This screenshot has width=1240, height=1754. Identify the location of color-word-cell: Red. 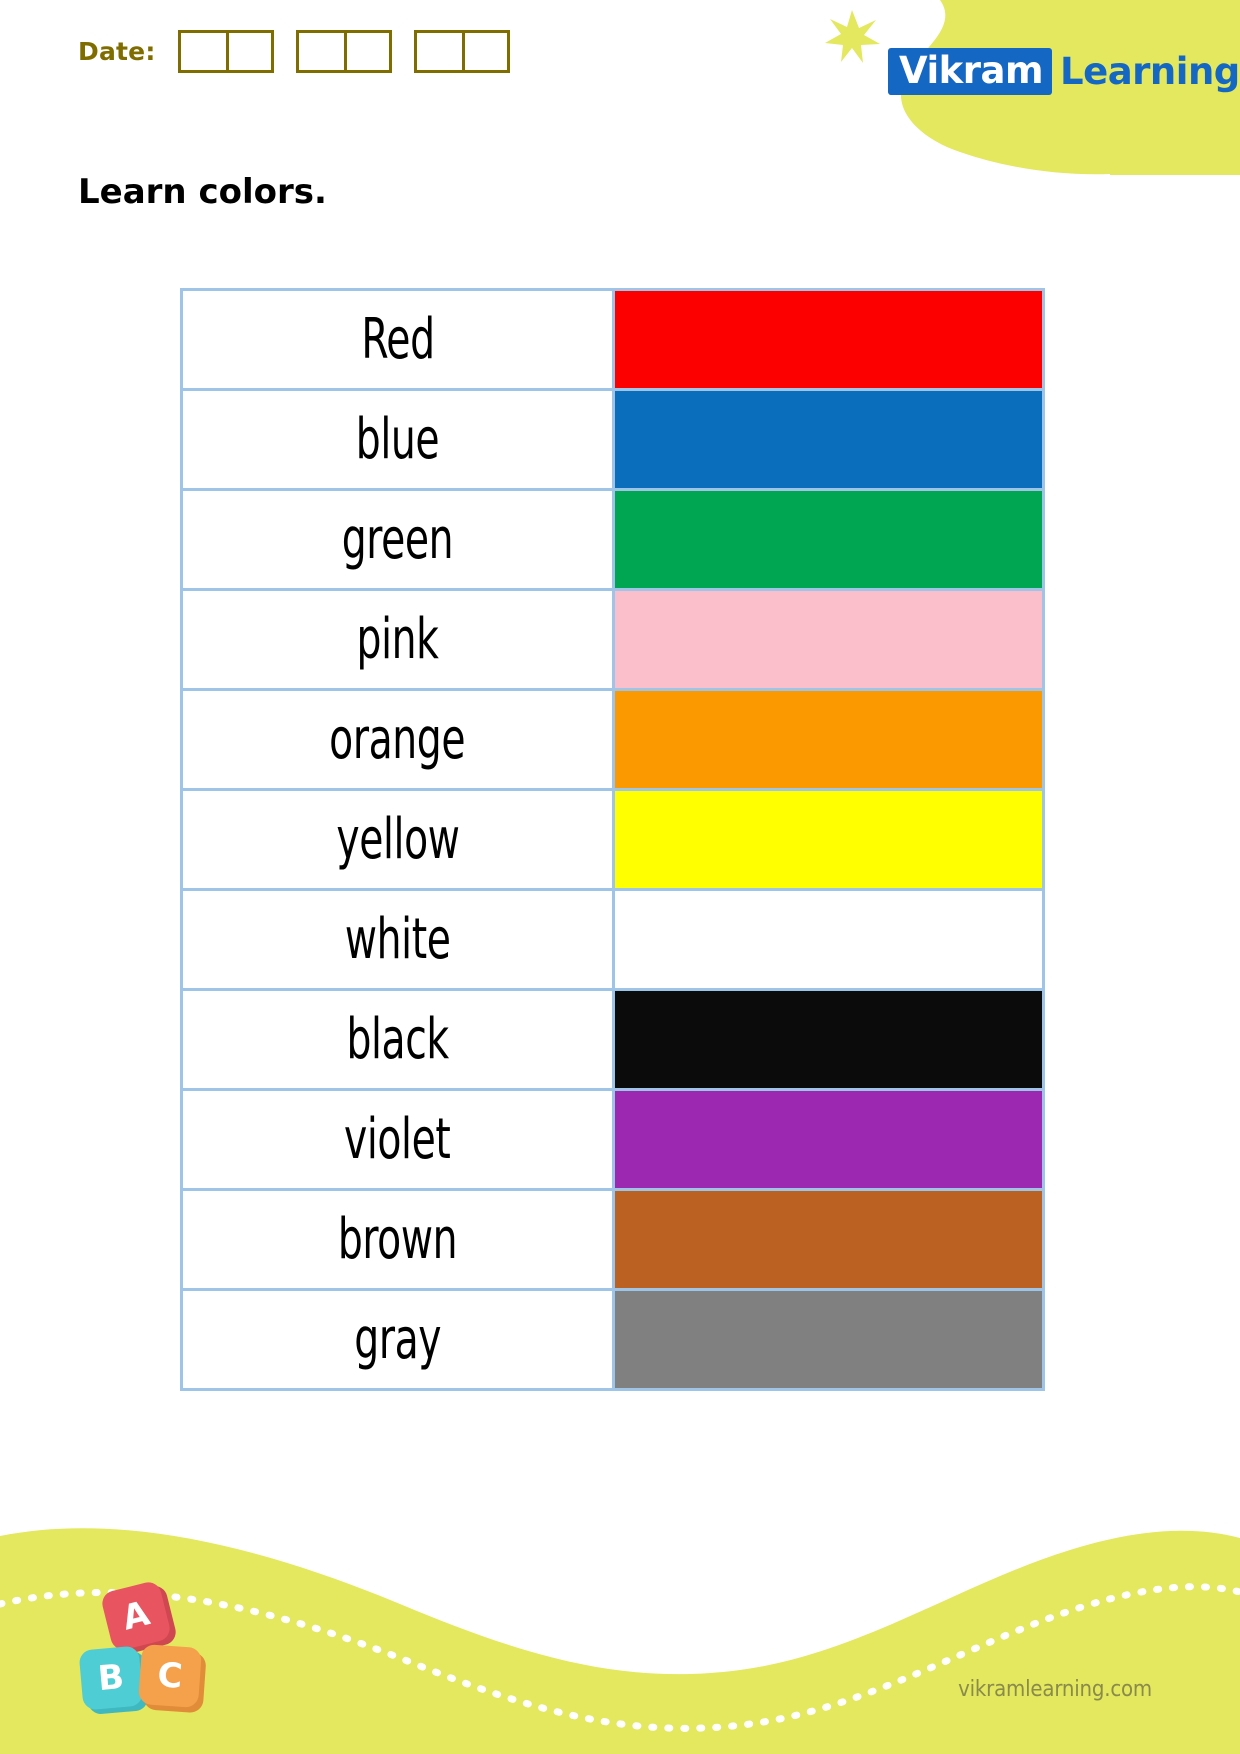
(397, 339).